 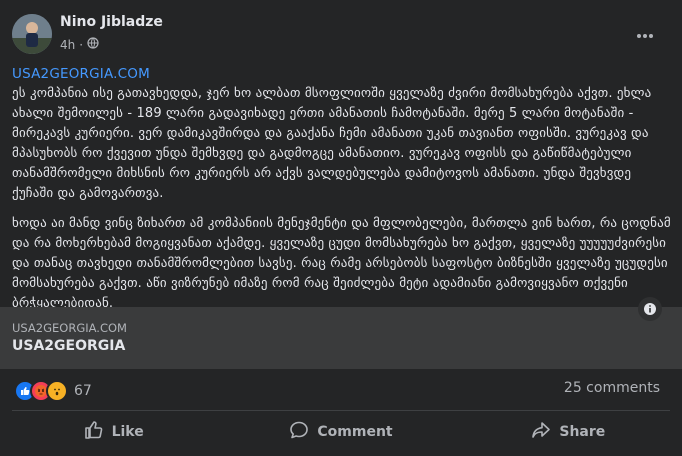 I want to click on post-meta: 4h ·, so click(x=79, y=44).